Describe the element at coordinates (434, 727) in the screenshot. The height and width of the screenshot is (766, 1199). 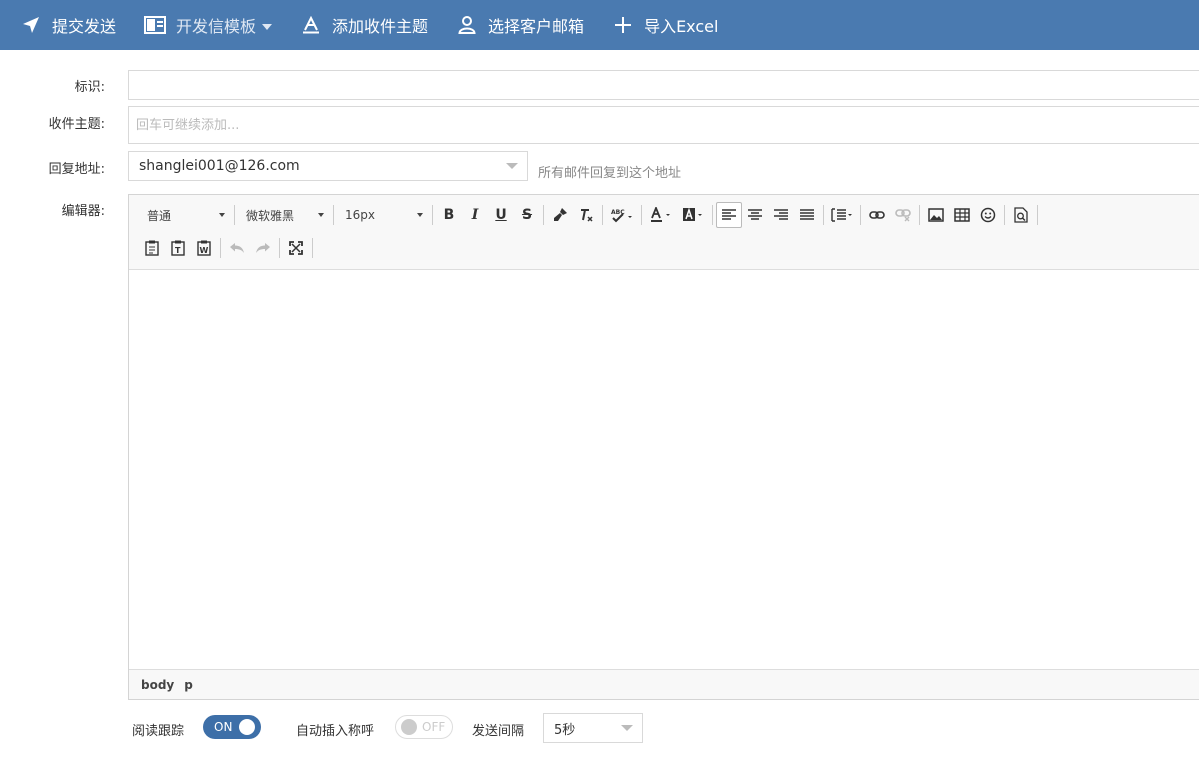
I see `auto-greeting-state: OFF` at that location.